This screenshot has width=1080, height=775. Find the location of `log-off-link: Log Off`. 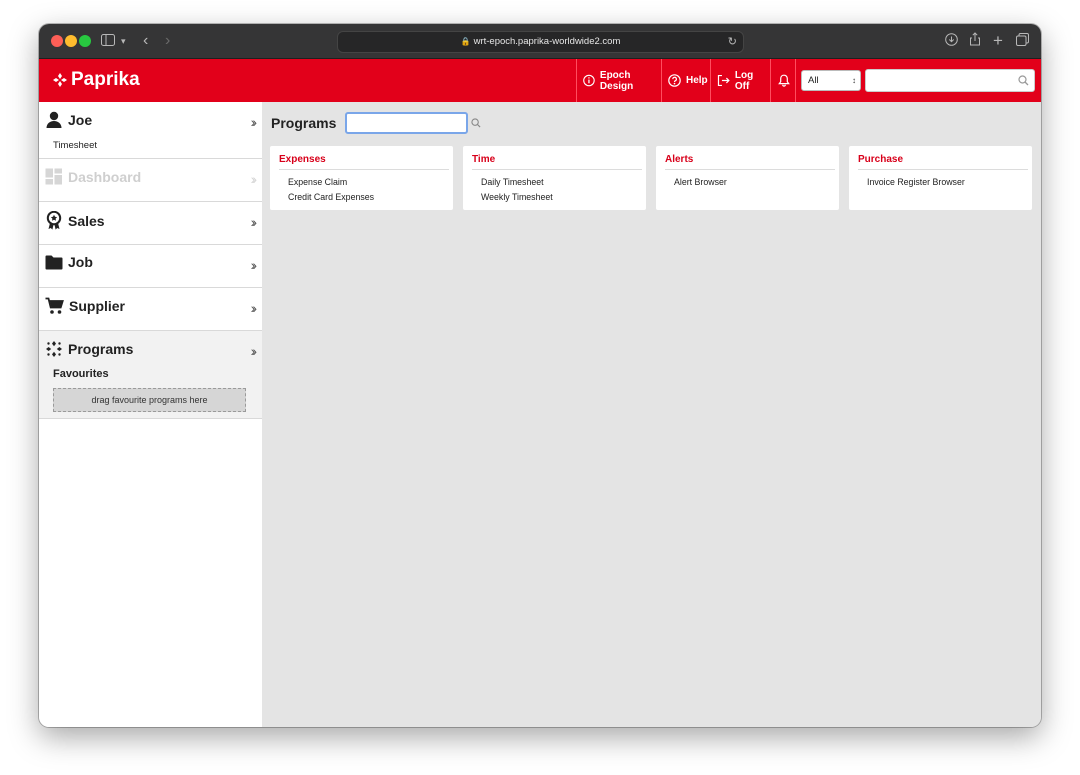

log-off-link: Log Off is located at coordinates (740, 80).